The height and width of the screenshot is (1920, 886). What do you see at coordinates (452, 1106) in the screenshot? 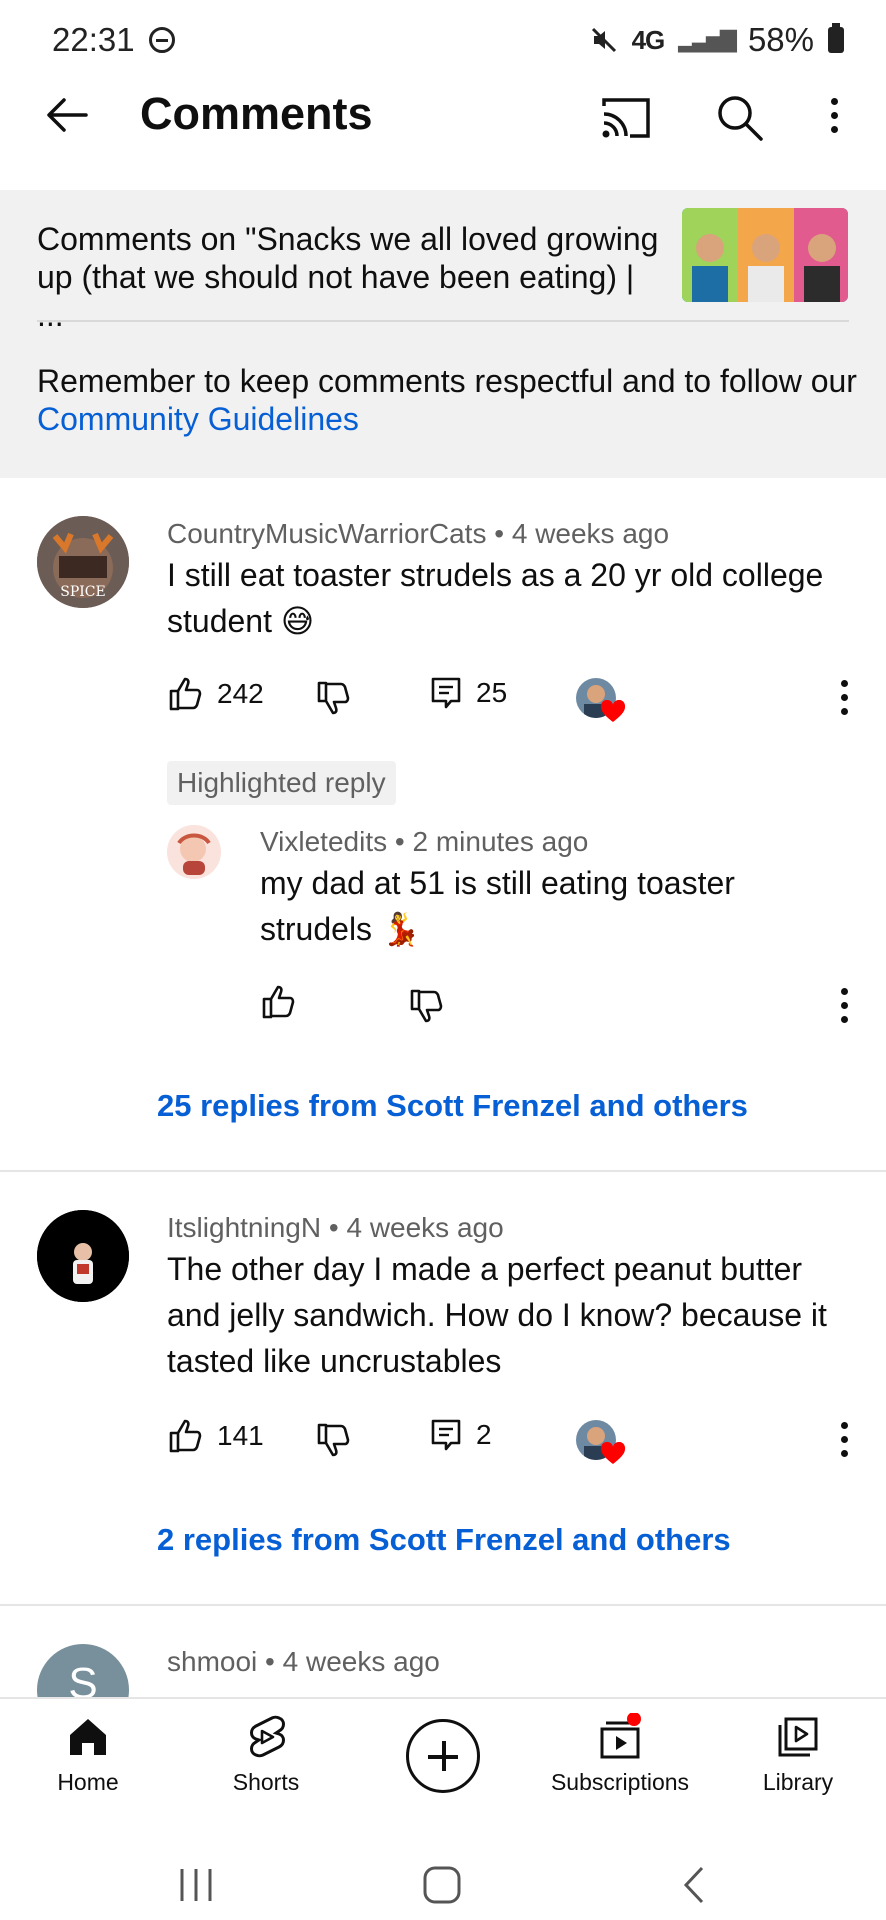
I see `view-replies-link: 25 replies from Scott Frenzel and others` at bounding box center [452, 1106].